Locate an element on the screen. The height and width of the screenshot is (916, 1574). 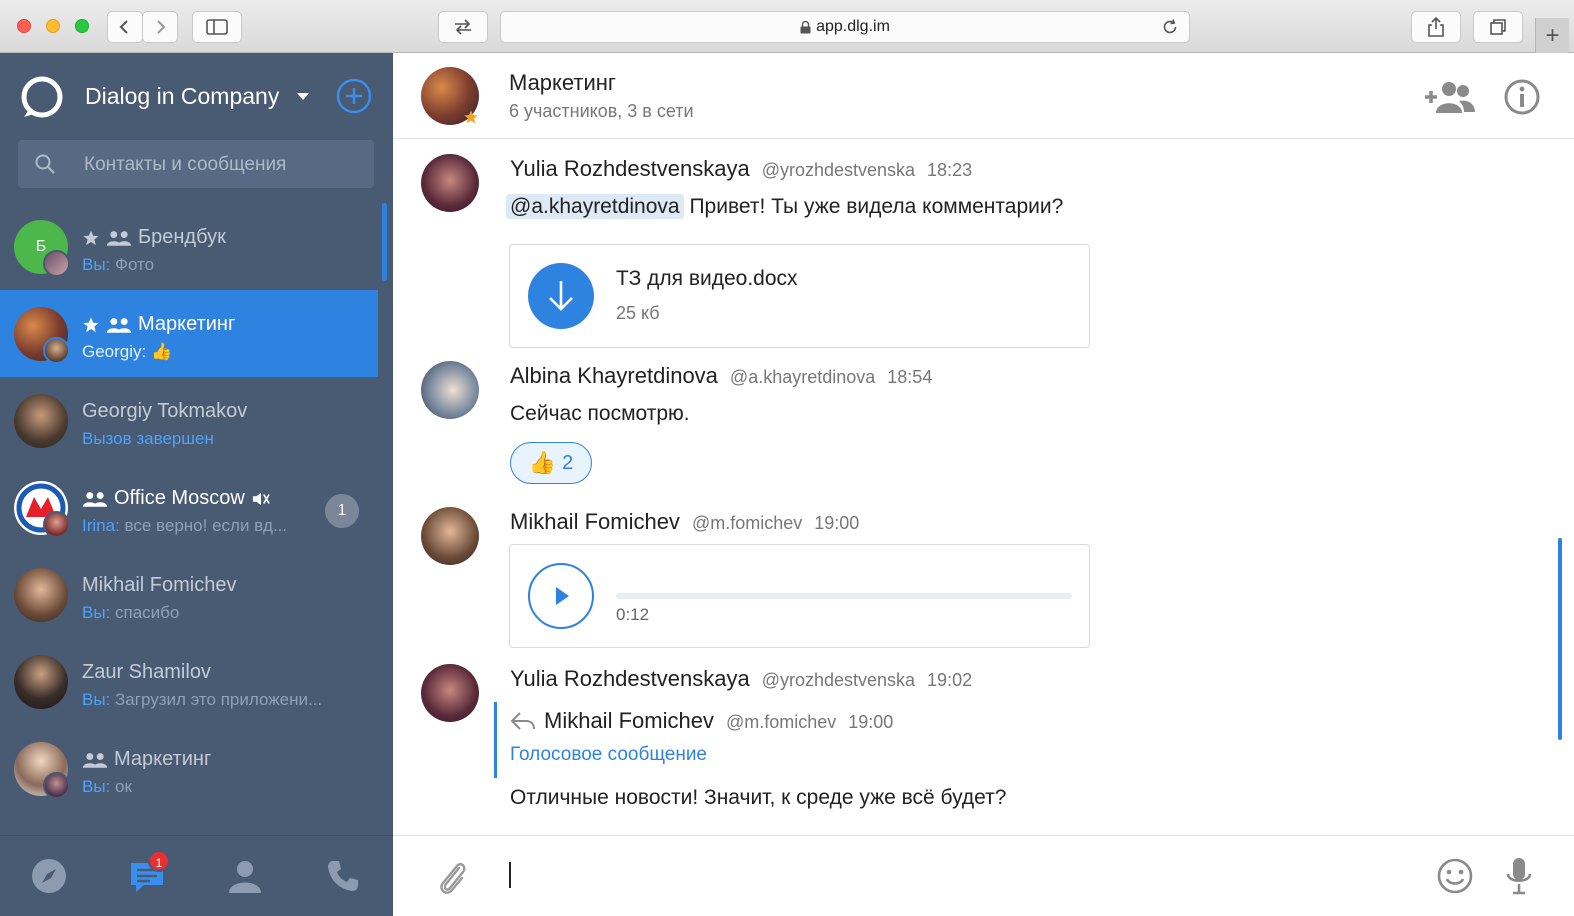
download-arrow-icon is located at coordinates (561, 296).